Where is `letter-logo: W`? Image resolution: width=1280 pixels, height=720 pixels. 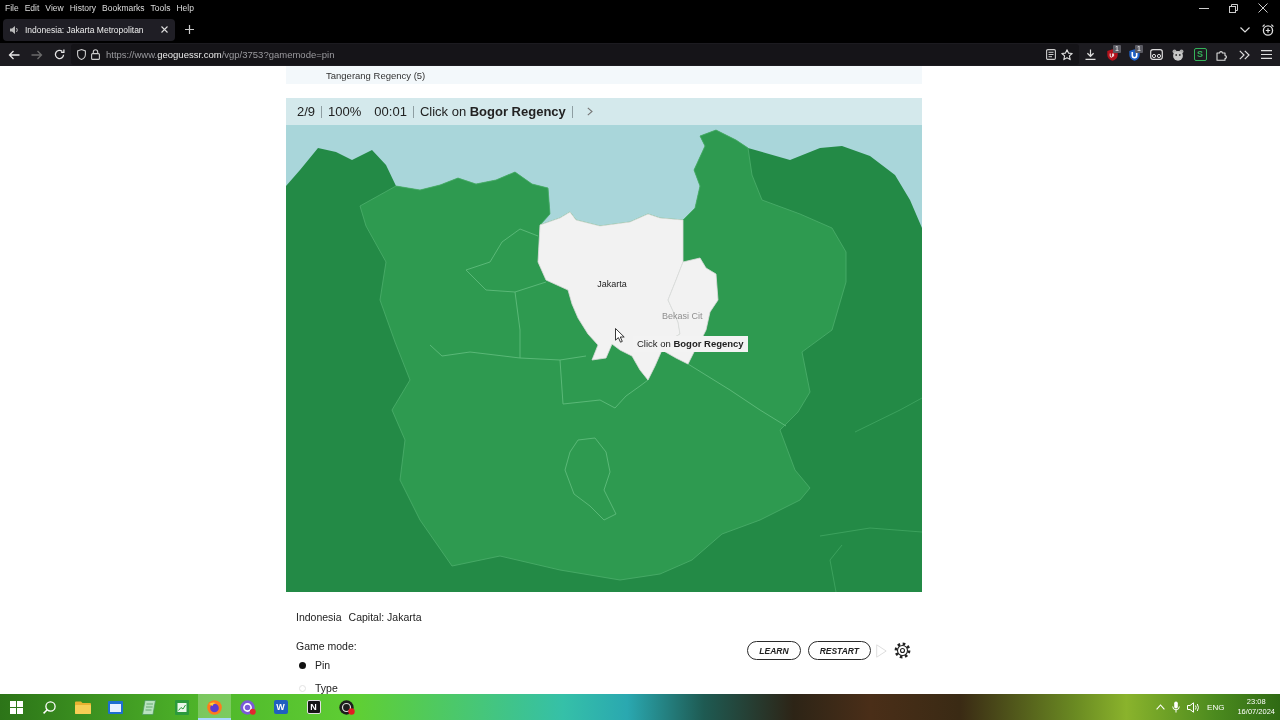
letter-logo: W is located at coordinates (280, 707).